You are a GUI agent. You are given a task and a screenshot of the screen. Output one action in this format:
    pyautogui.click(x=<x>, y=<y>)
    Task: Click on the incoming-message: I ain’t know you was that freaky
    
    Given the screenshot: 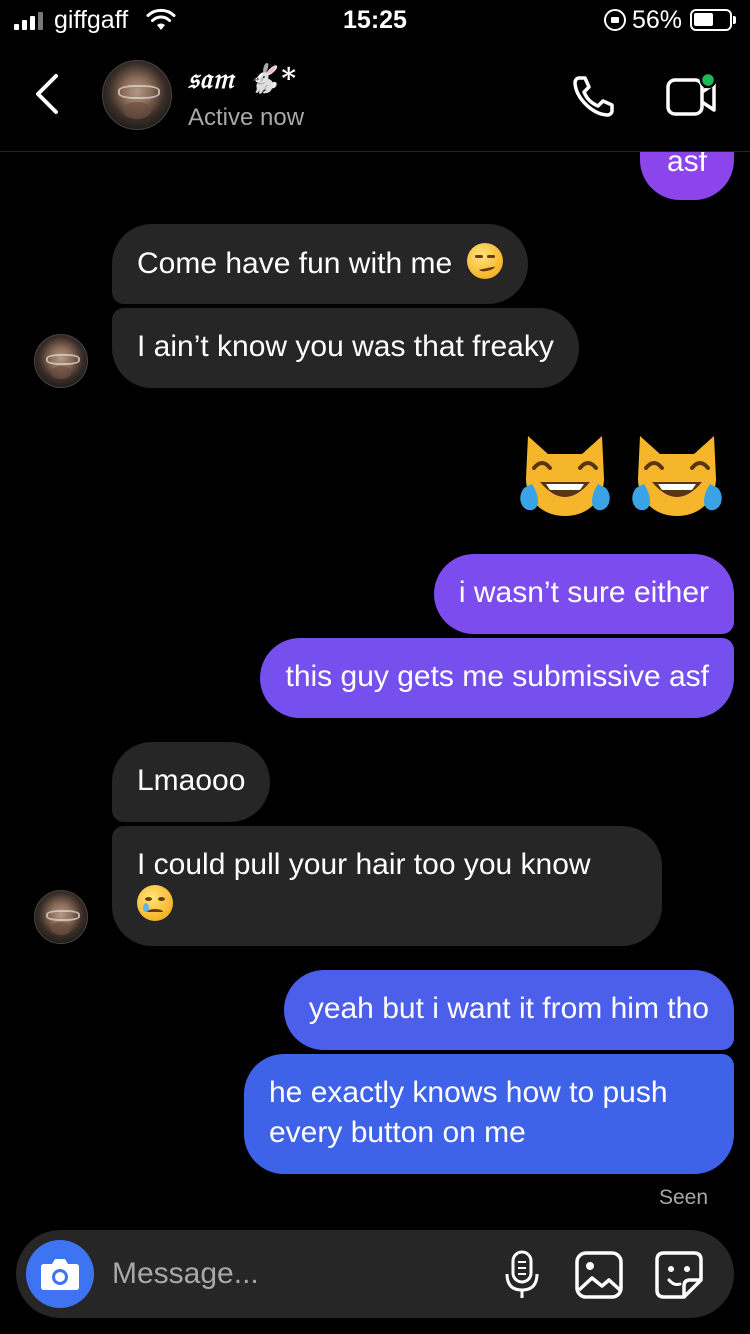 What is the action you would take?
    pyautogui.click(x=345, y=348)
    